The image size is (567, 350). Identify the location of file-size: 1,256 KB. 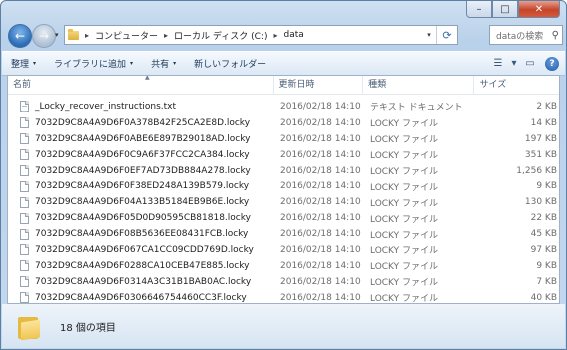
(536, 170).